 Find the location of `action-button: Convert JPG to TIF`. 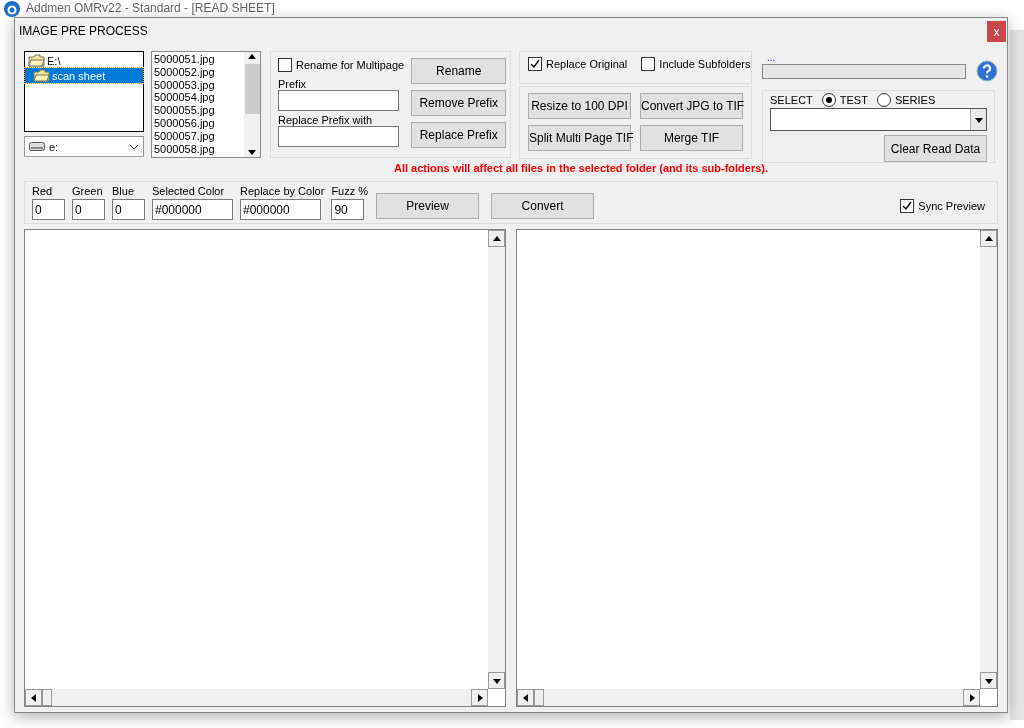

action-button: Convert JPG to TIF is located at coordinates (691, 106).